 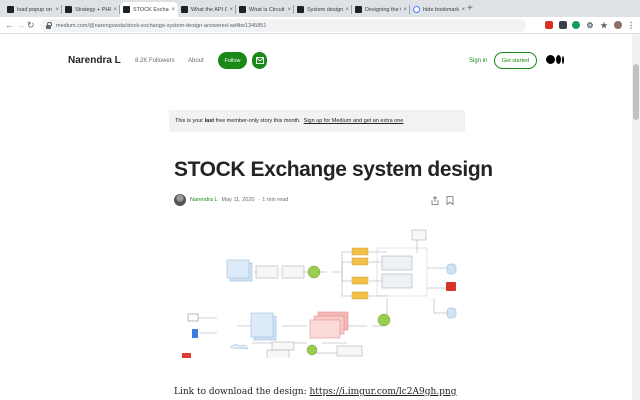 I want to click on browser-tab: Designing the Co ×, so click(x=381, y=9).